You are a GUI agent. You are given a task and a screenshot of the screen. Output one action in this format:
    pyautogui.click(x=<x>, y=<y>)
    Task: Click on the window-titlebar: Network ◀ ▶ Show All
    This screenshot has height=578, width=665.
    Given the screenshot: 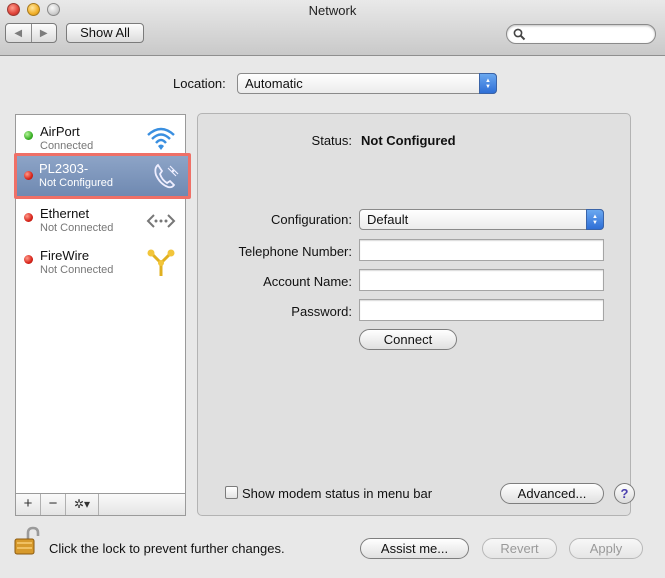 What is the action you would take?
    pyautogui.click(x=332, y=28)
    